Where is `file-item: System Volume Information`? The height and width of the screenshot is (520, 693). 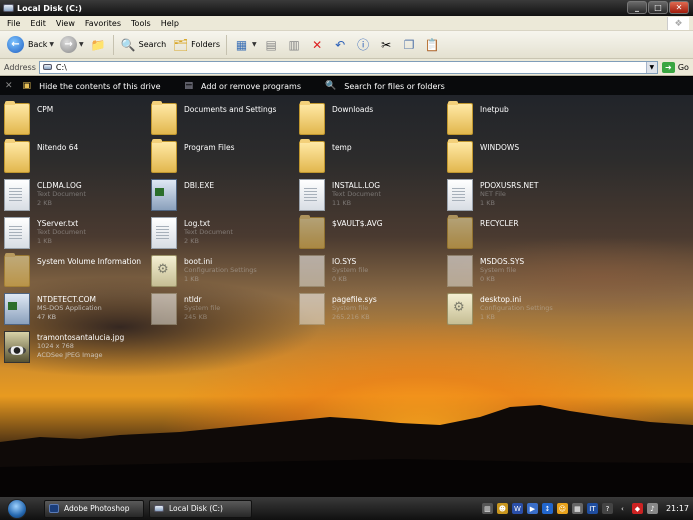 file-item: System Volume Information is located at coordinates (77, 271).